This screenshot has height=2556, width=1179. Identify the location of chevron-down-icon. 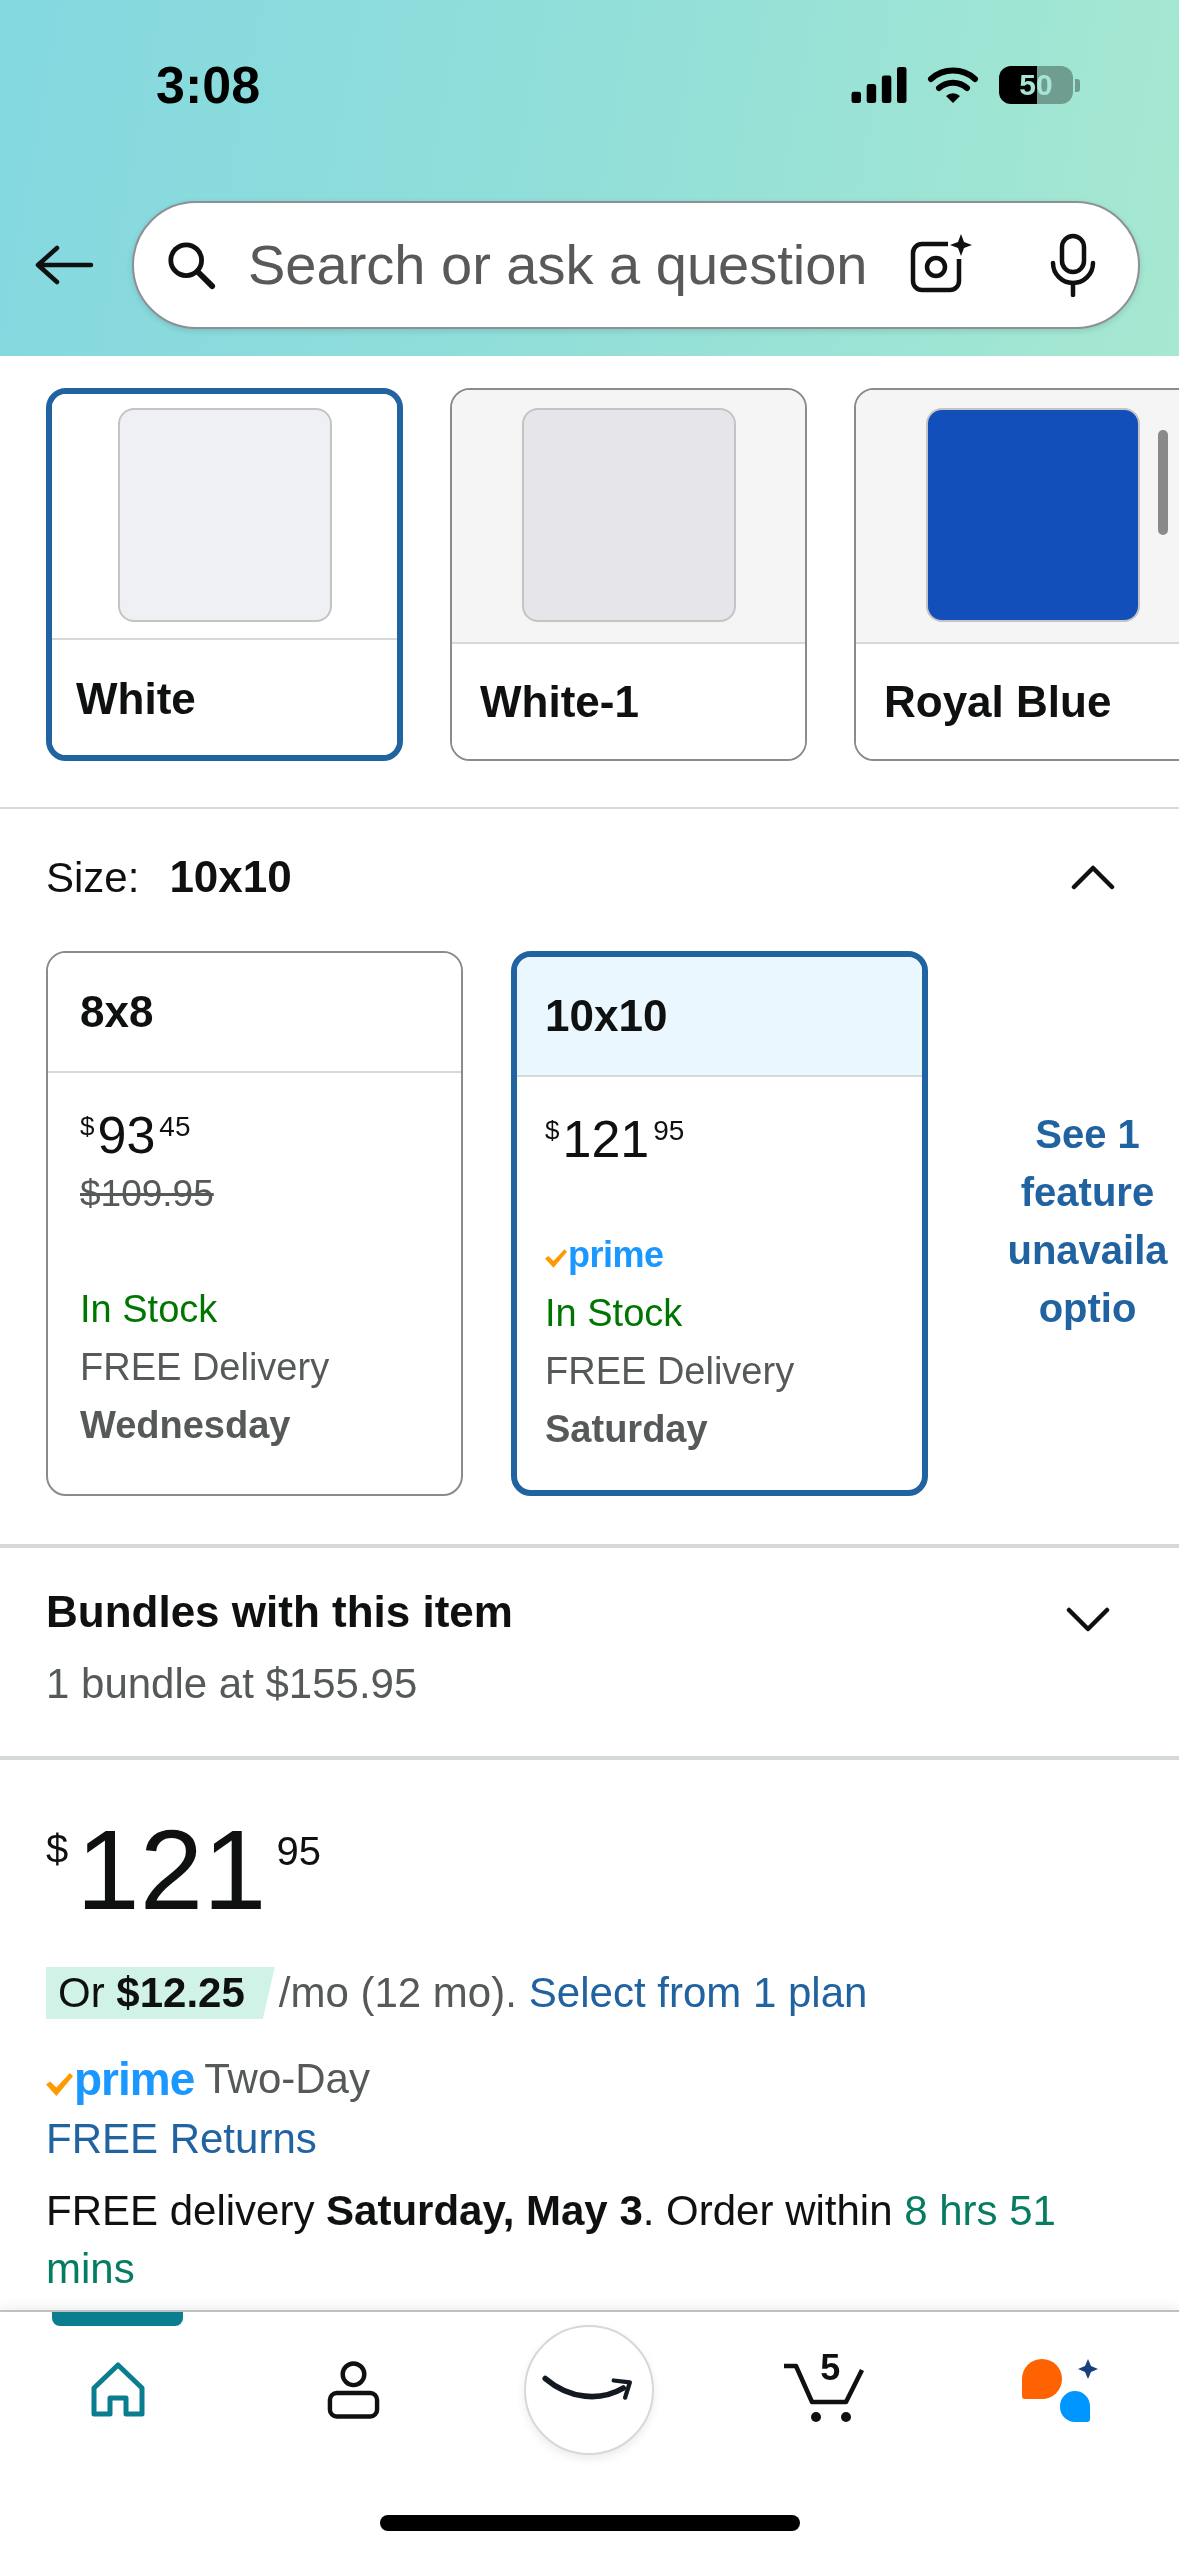
(1088, 1620).